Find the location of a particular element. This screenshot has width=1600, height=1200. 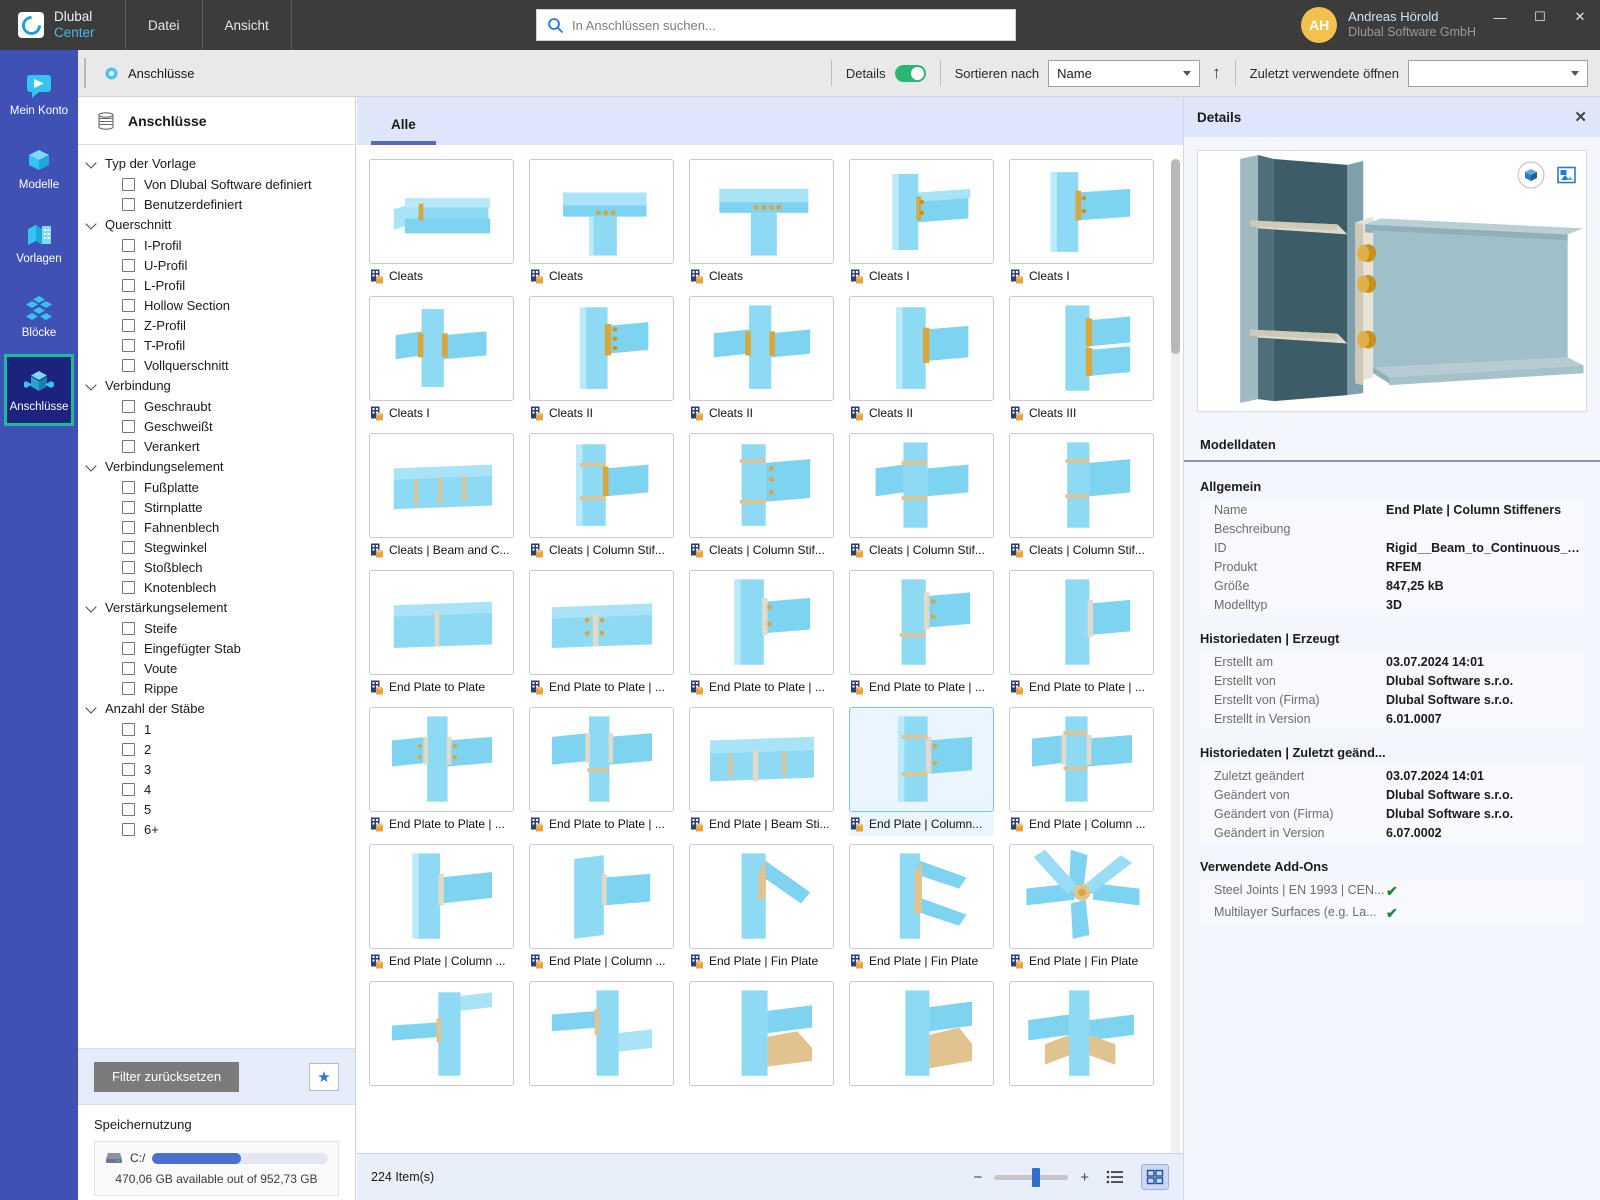

filter-option: 2 is located at coordinates (219, 749).